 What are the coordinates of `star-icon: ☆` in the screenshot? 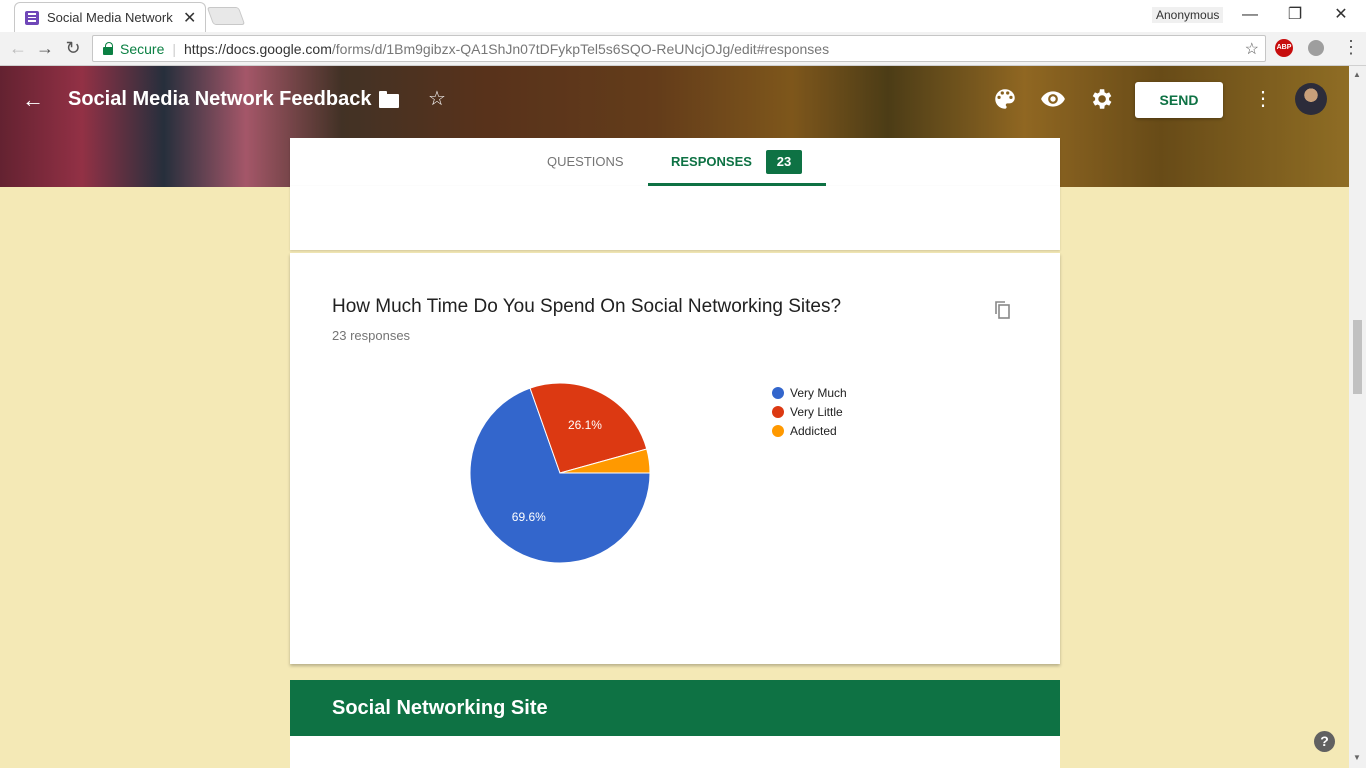 It's located at (437, 99).